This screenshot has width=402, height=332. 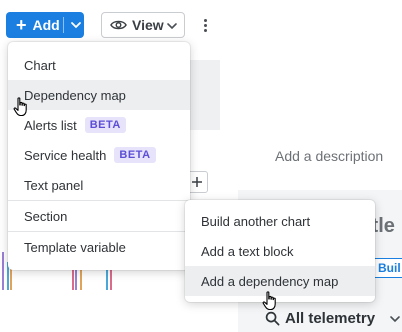 What do you see at coordinates (99, 216) in the screenshot?
I see `menu-item-section: Section` at bounding box center [99, 216].